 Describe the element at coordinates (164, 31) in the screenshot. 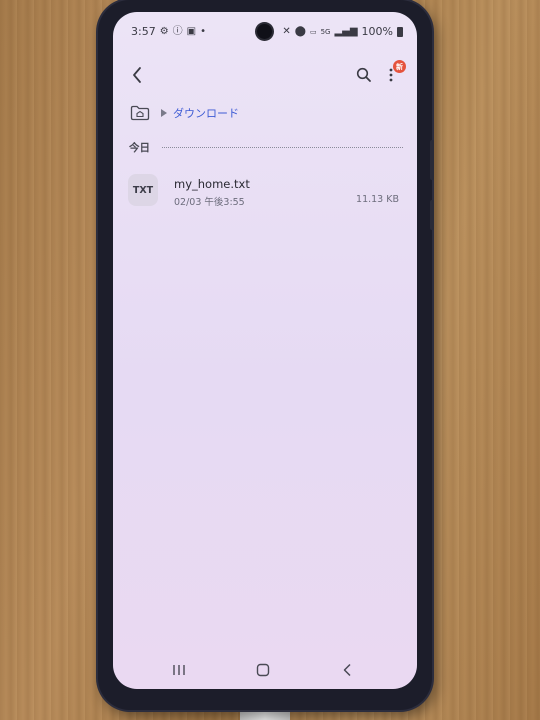

I see `settings-gear-icon: ⚙` at that location.